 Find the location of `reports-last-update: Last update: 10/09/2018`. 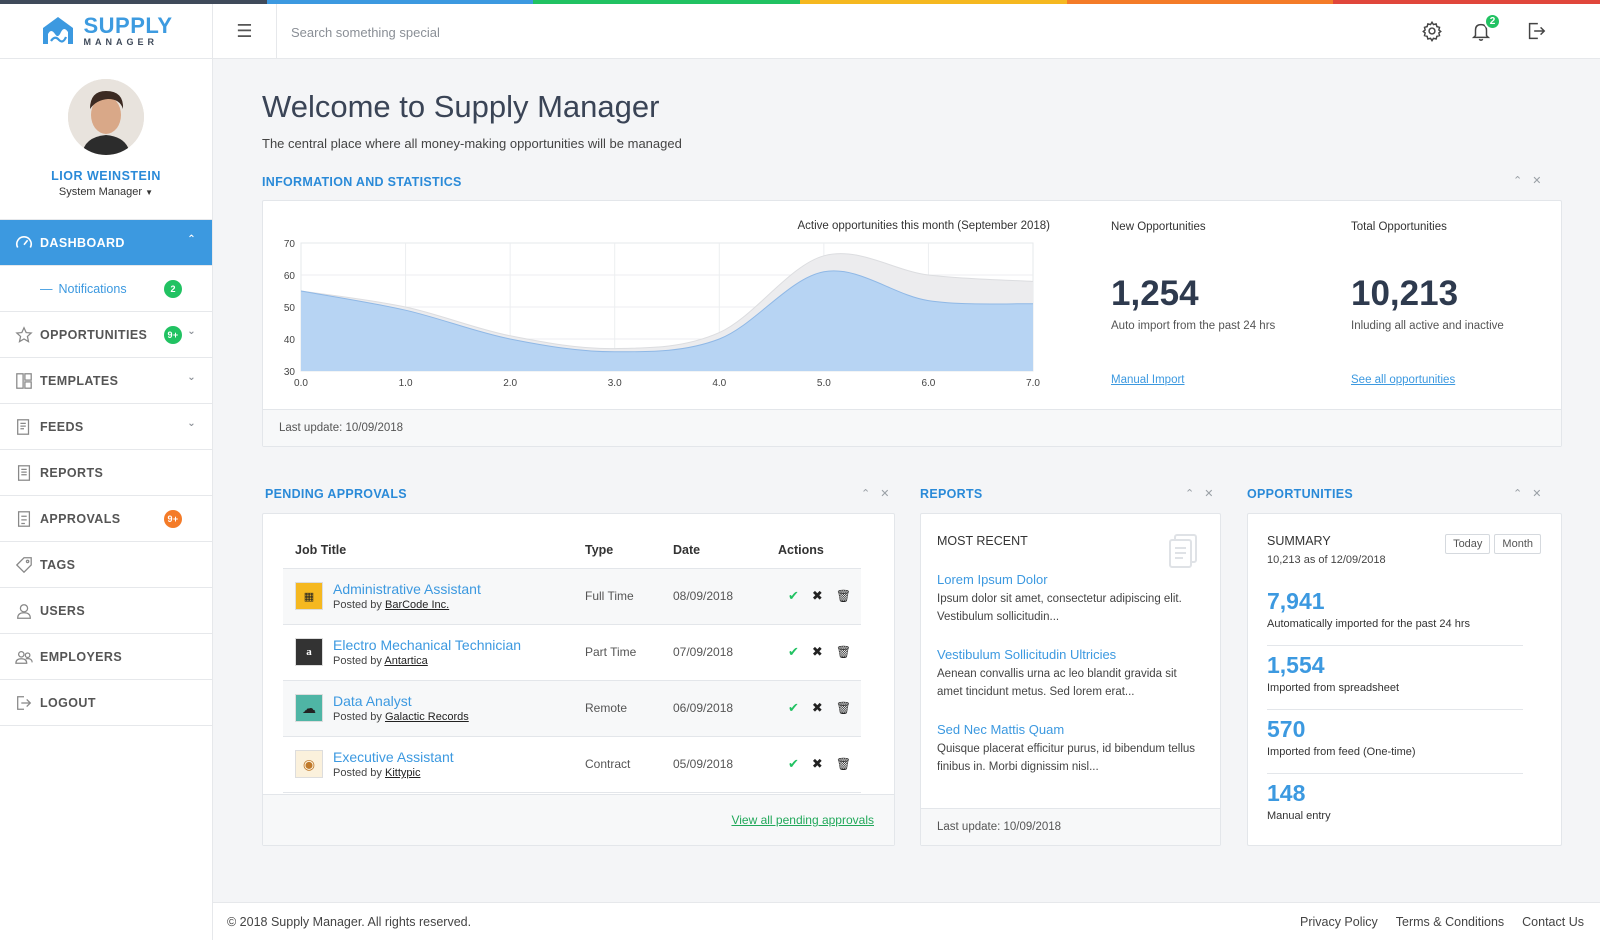

reports-last-update: Last update: 10/09/2018 is located at coordinates (999, 827).